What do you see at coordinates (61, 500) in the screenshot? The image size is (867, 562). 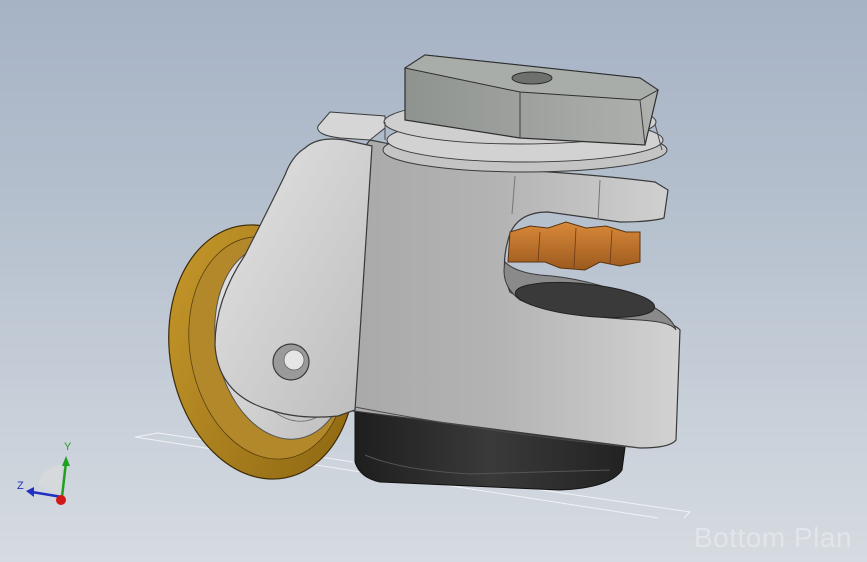 I see `x-axis-dot` at bounding box center [61, 500].